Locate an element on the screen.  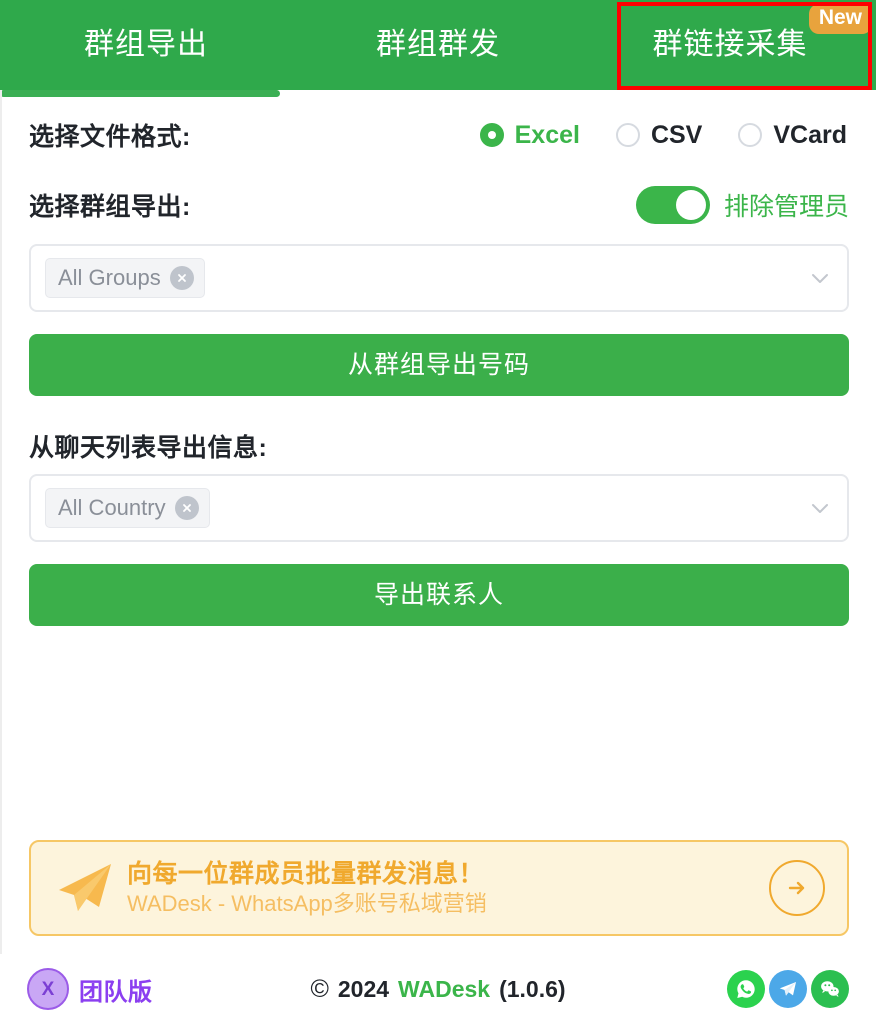
radio-csv: CSV is located at coordinates (659, 134).